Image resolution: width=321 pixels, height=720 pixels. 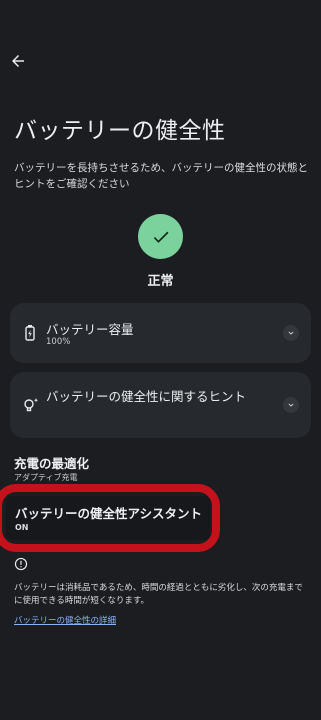 I want to click on back-button, so click(x=18, y=61).